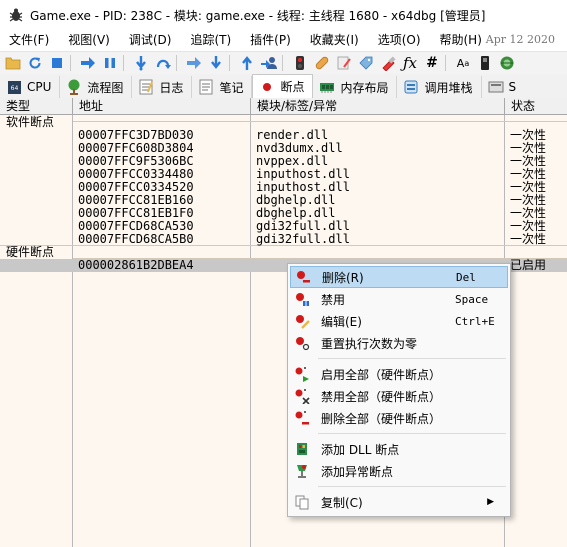 This screenshot has width=567, height=547. I want to click on x64dbg-bug-icon, so click(16, 15).